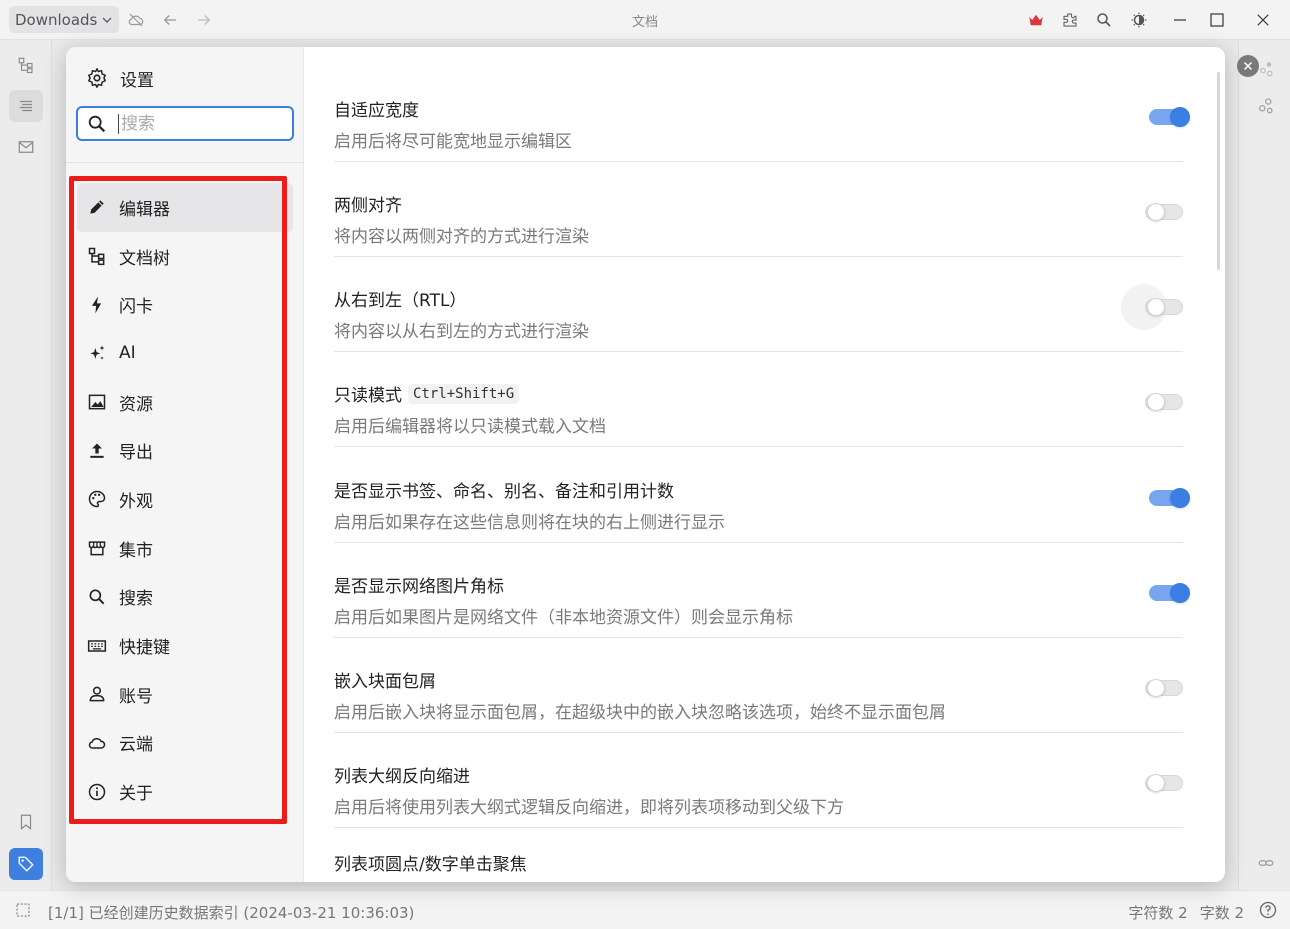  What do you see at coordinates (136, 453) in the screenshot?
I see `nav-item-label: 导出` at bounding box center [136, 453].